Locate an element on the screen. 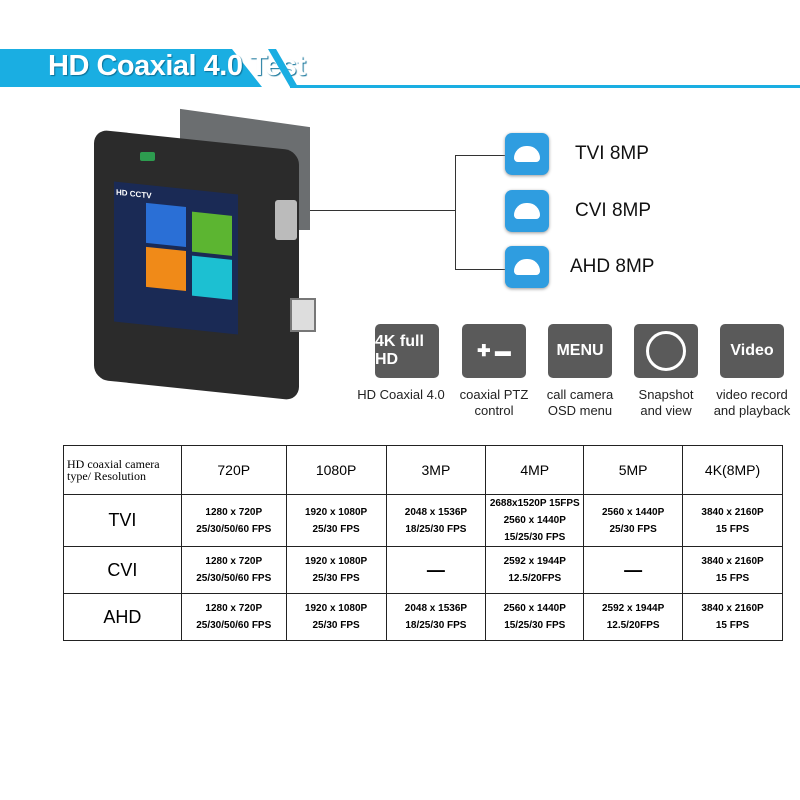 The height and width of the screenshot is (800, 800). device-screen: HD CCTV is located at coordinates (176, 258).